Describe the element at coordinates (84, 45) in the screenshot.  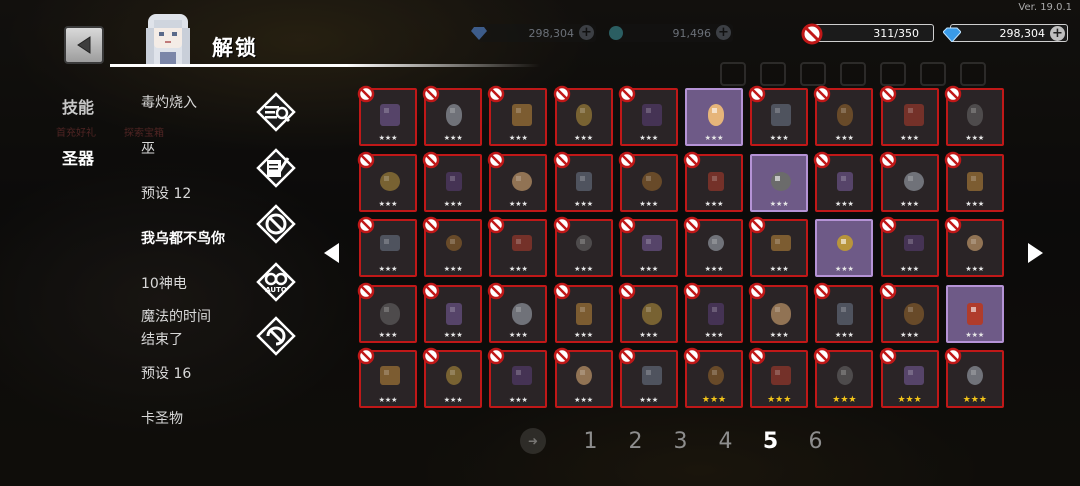
I see `back-button` at that location.